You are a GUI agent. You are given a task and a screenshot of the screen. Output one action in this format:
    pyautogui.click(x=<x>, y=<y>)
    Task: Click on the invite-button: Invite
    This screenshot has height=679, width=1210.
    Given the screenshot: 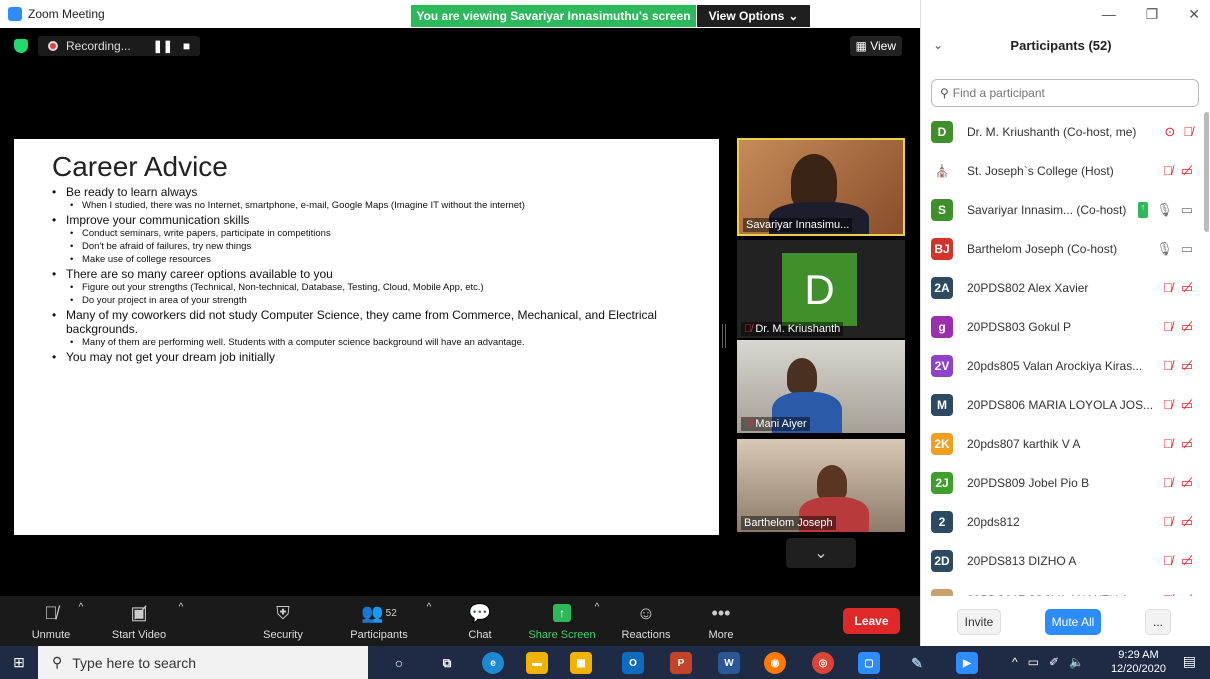 What is the action you would take?
    pyautogui.click(x=979, y=622)
    